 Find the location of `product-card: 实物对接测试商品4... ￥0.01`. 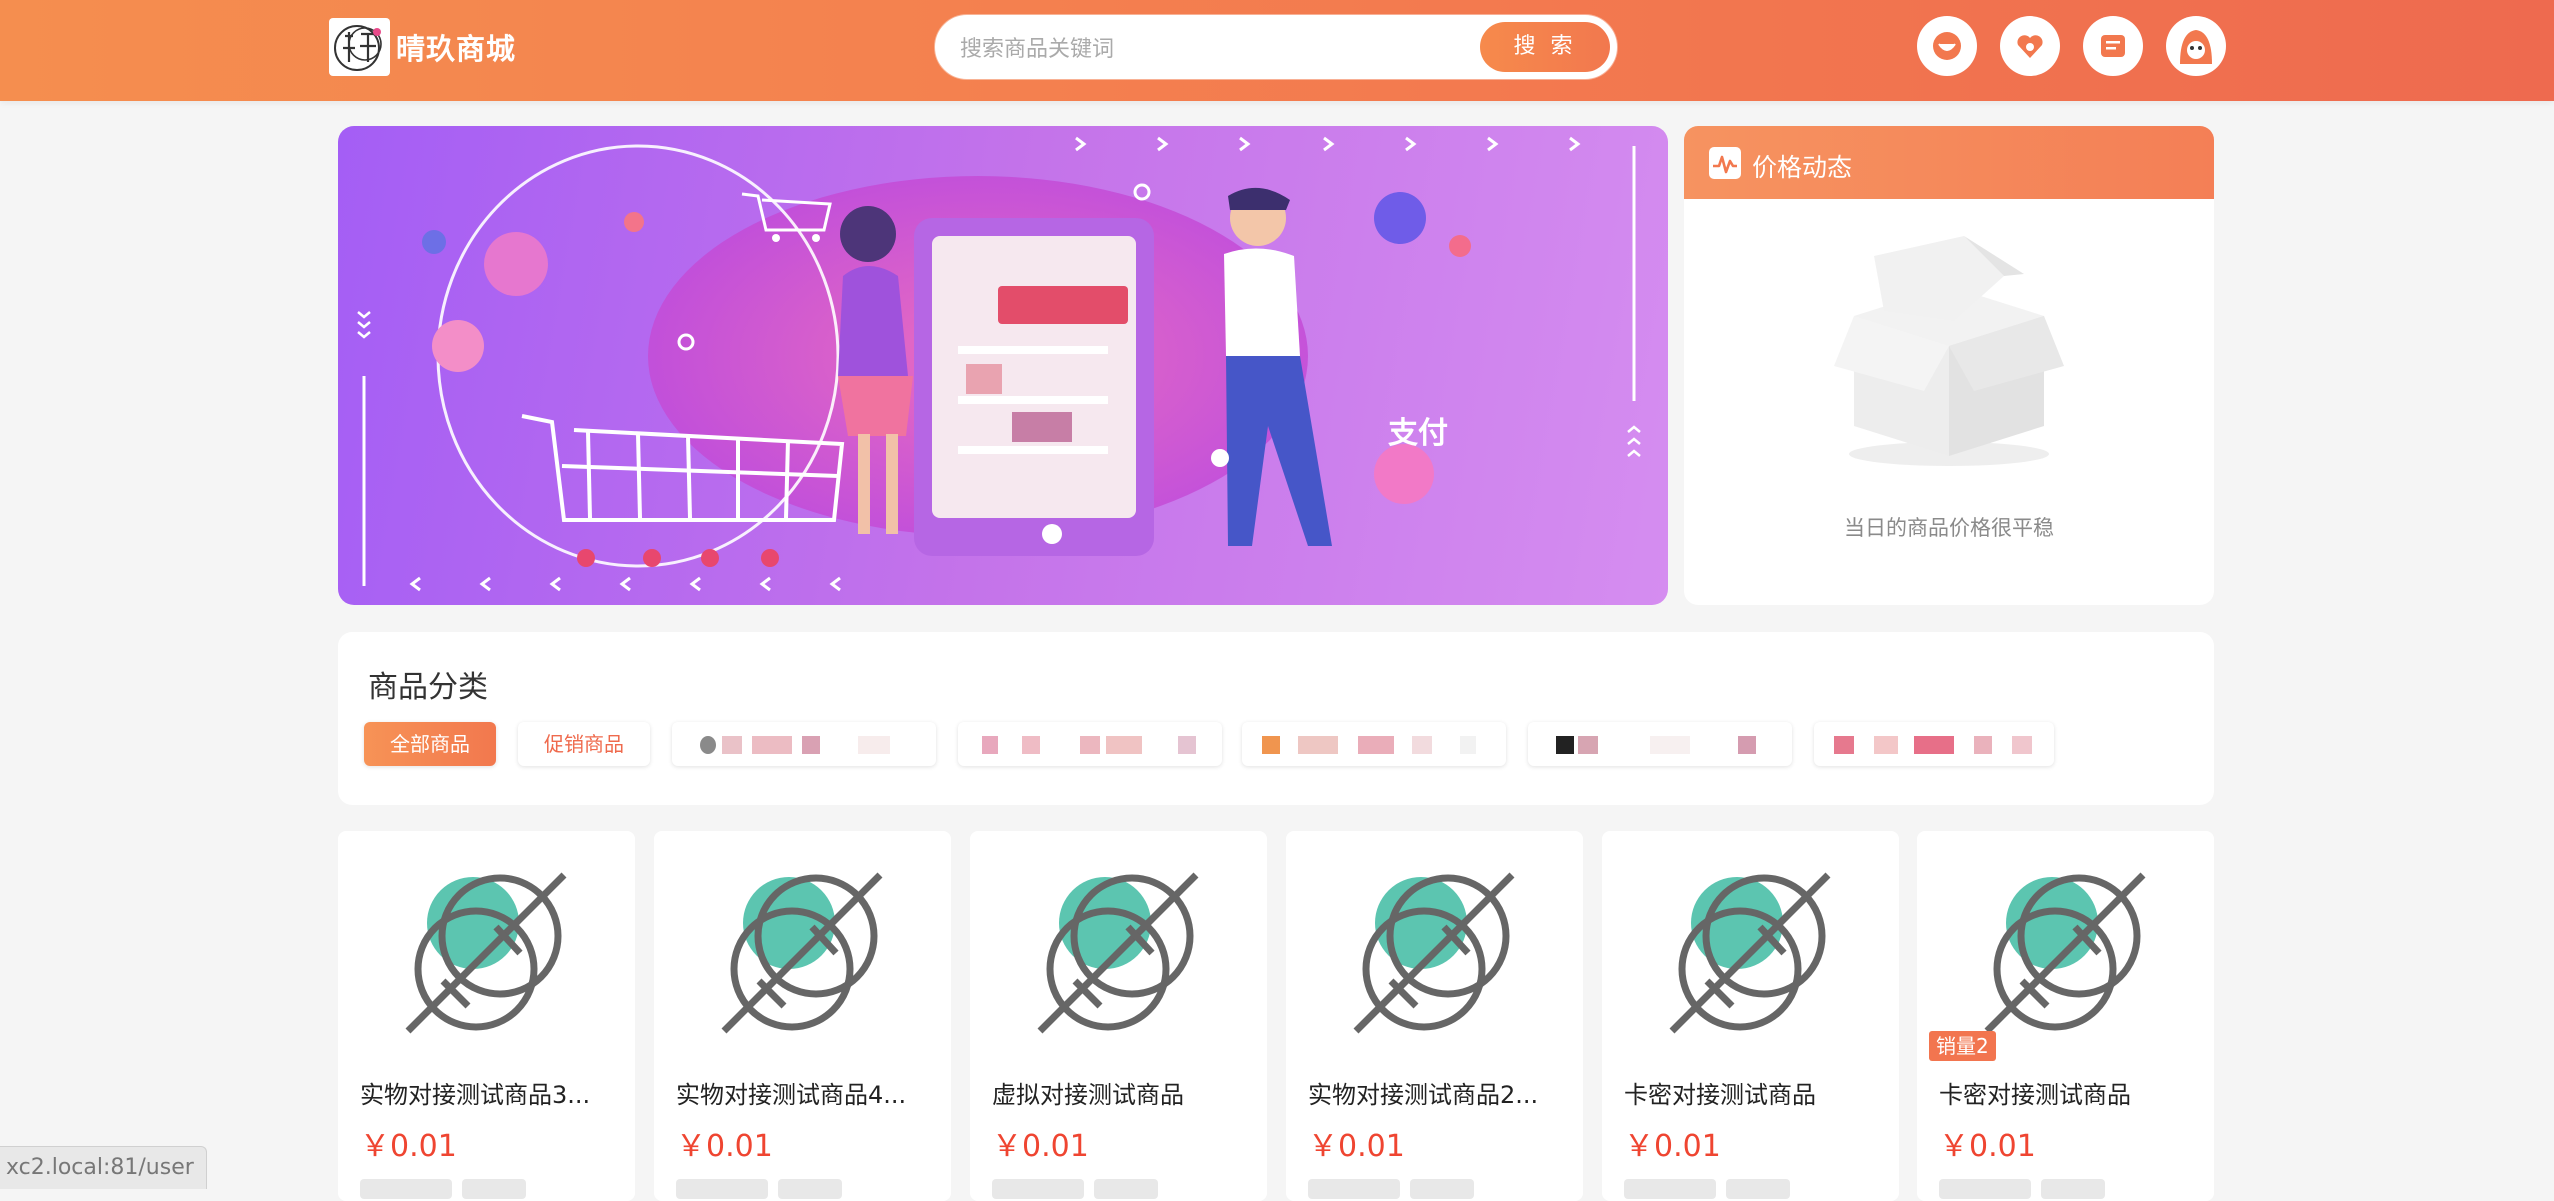

product-card: 实物对接测试商品4... ￥0.01 is located at coordinates (802, 1016).